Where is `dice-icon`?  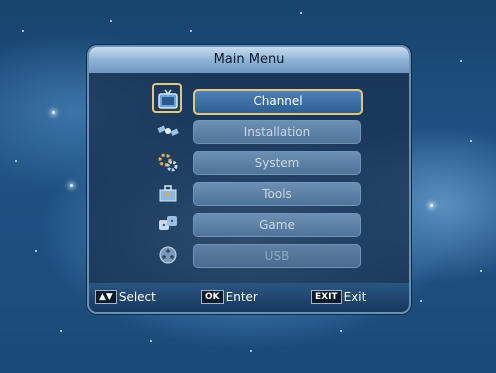
dice-icon is located at coordinates (168, 224).